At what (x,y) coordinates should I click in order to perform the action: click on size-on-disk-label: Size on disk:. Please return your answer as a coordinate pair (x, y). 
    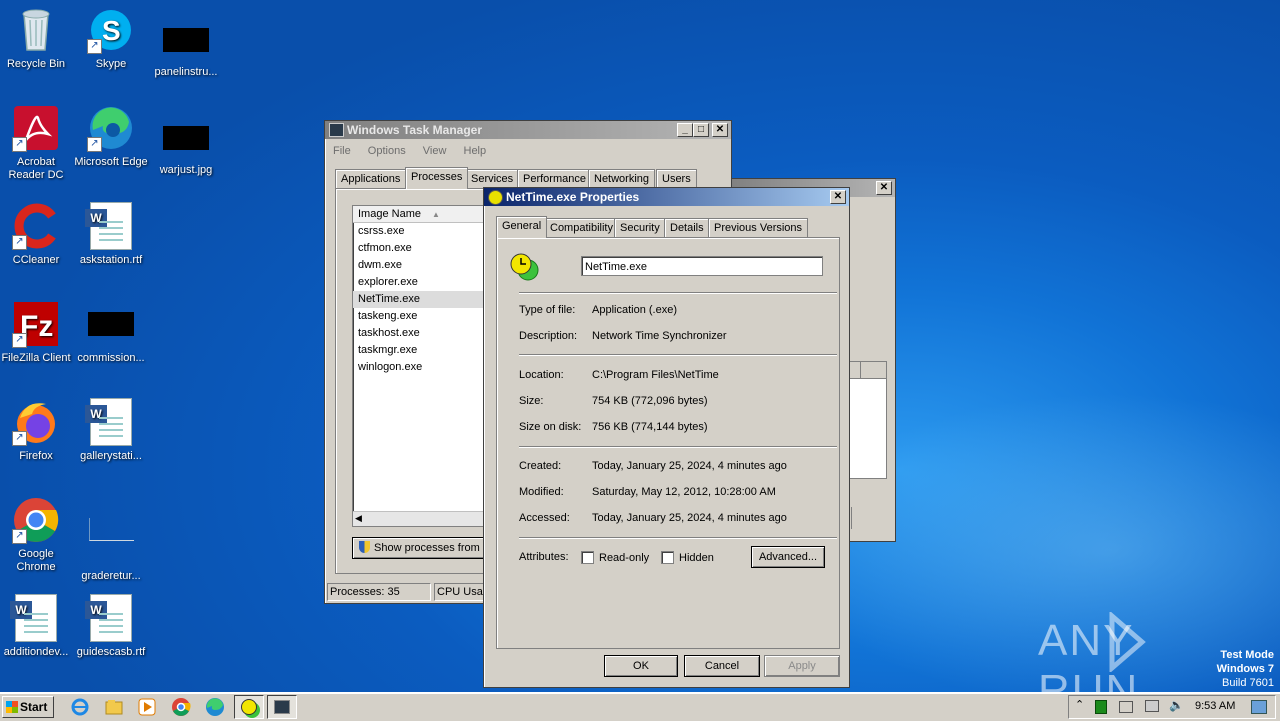
    Looking at the image, I should click on (550, 427).